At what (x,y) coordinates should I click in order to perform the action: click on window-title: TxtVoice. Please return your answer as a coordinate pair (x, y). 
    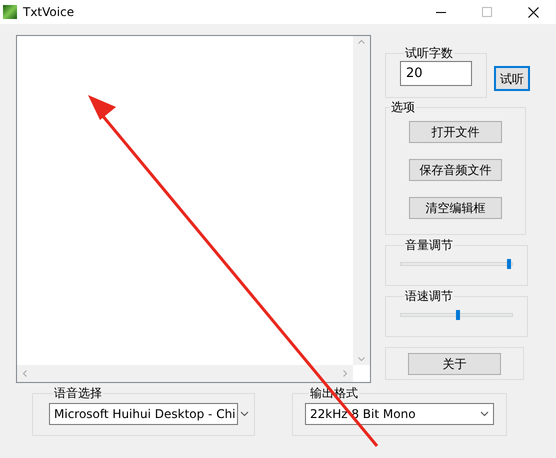
    Looking at the image, I should click on (48, 12).